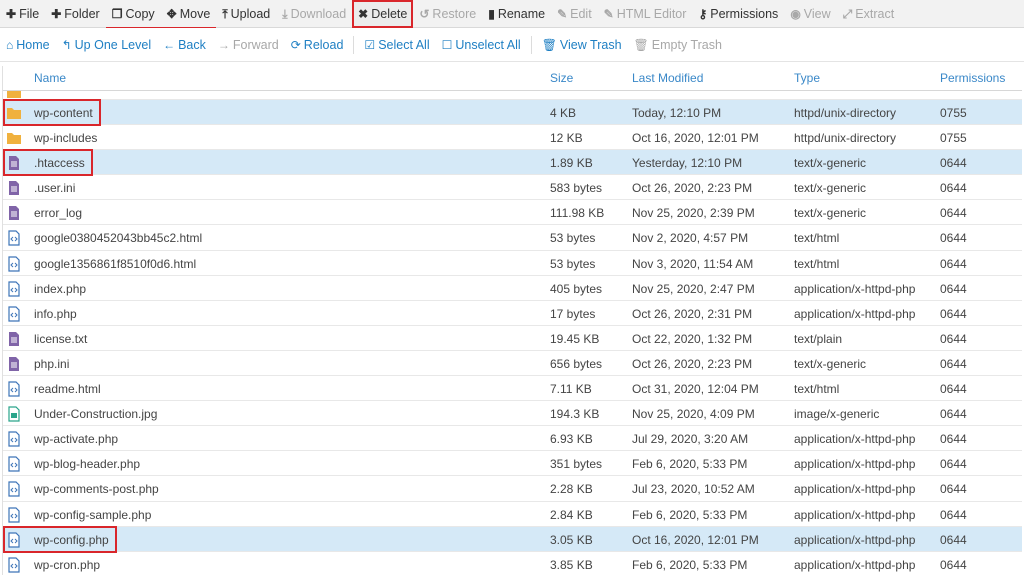 Image resolution: width=1024 pixels, height=575 pixels. What do you see at coordinates (576, 363) in the screenshot?
I see `file-size: 656 bytes` at bounding box center [576, 363].